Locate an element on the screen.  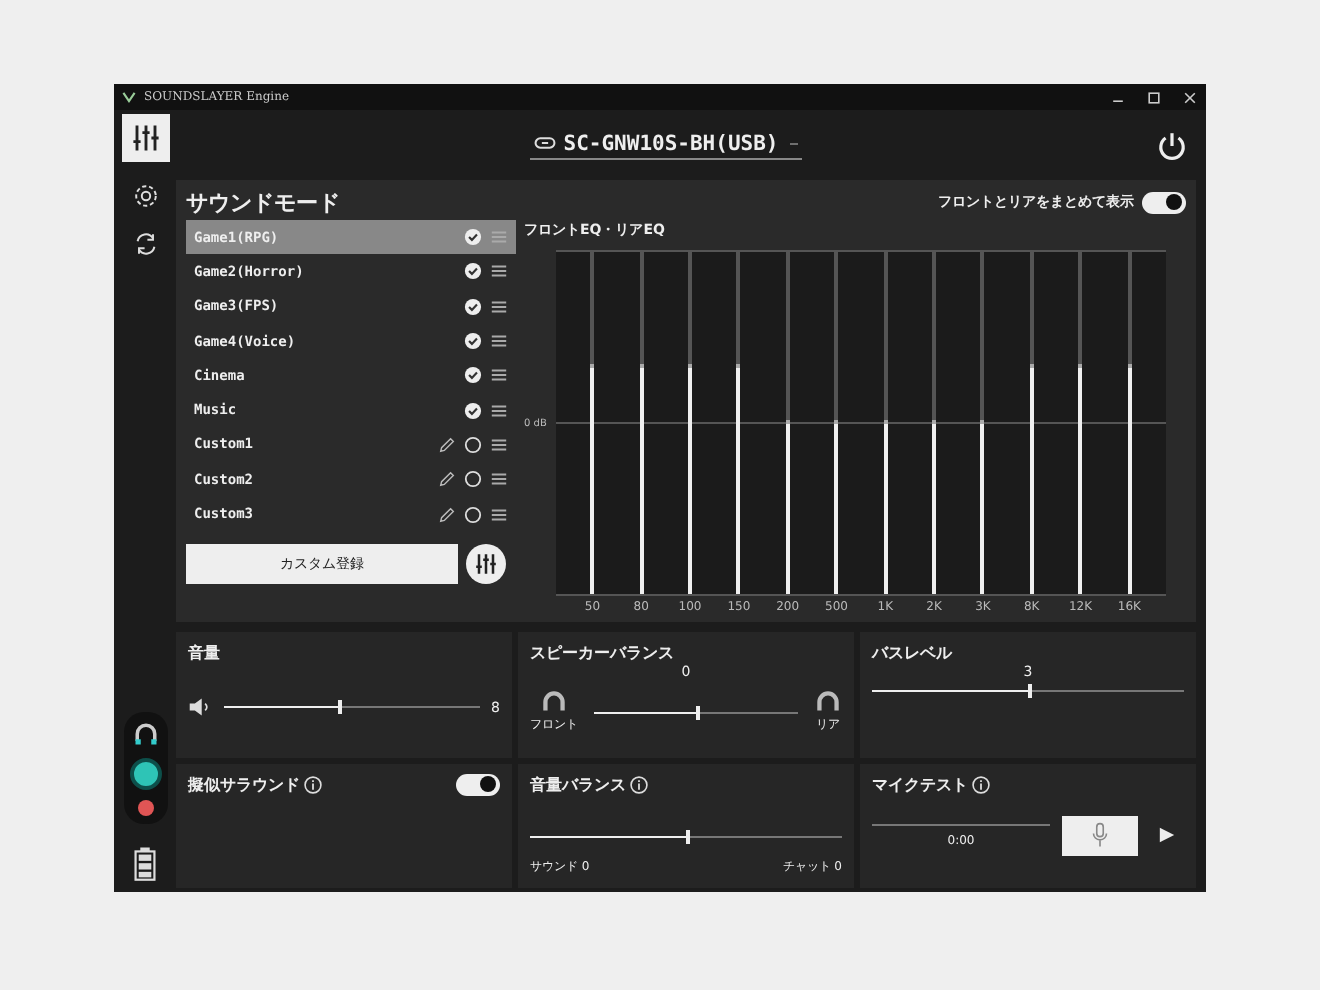
device-name: SC-GNW10S-BH(USB) is located at coordinates (671, 143).